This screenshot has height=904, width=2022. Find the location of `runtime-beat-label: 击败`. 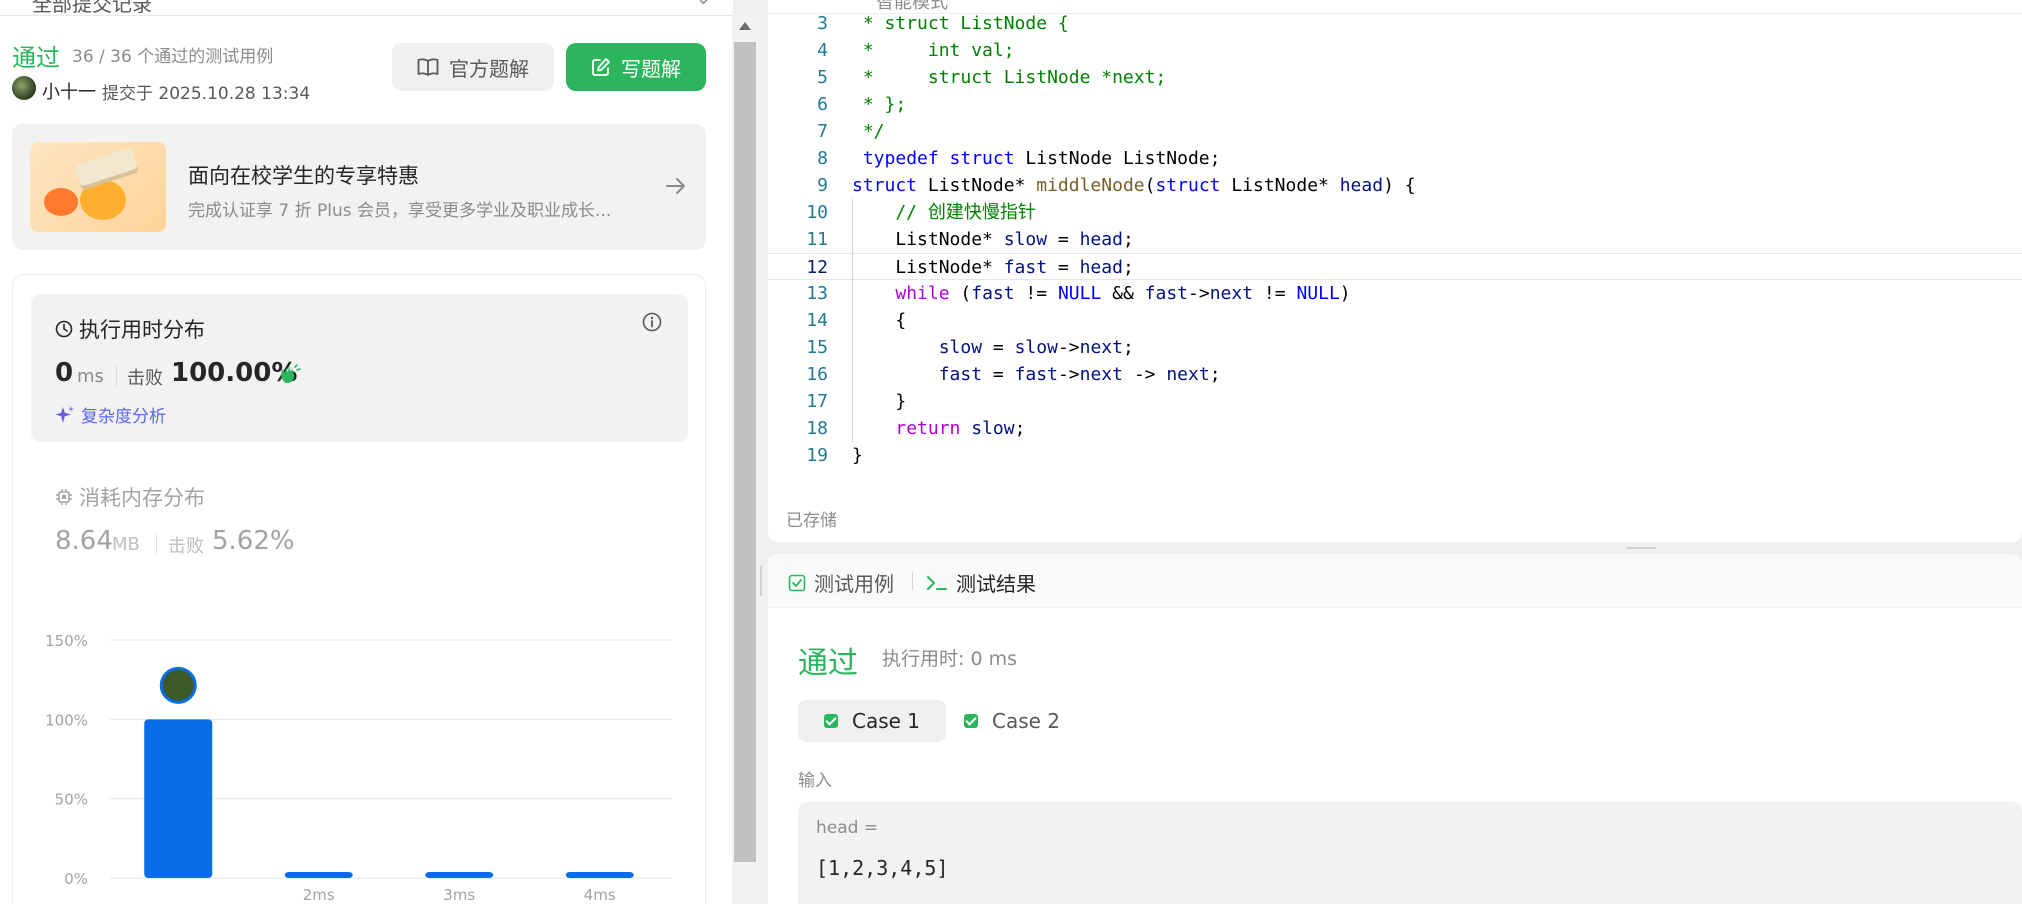

runtime-beat-label: 击败 is located at coordinates (145, 378).